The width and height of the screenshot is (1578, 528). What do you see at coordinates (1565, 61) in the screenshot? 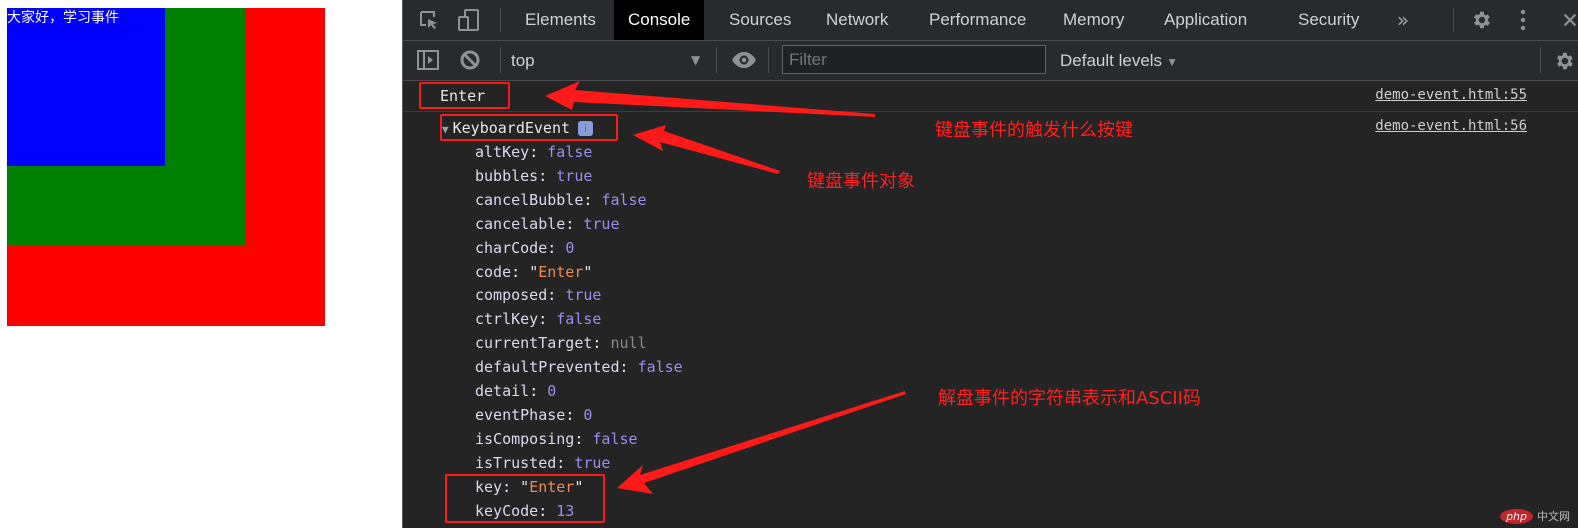
I see `console-settings-gear-icon` at bounding box center [1565, 61].